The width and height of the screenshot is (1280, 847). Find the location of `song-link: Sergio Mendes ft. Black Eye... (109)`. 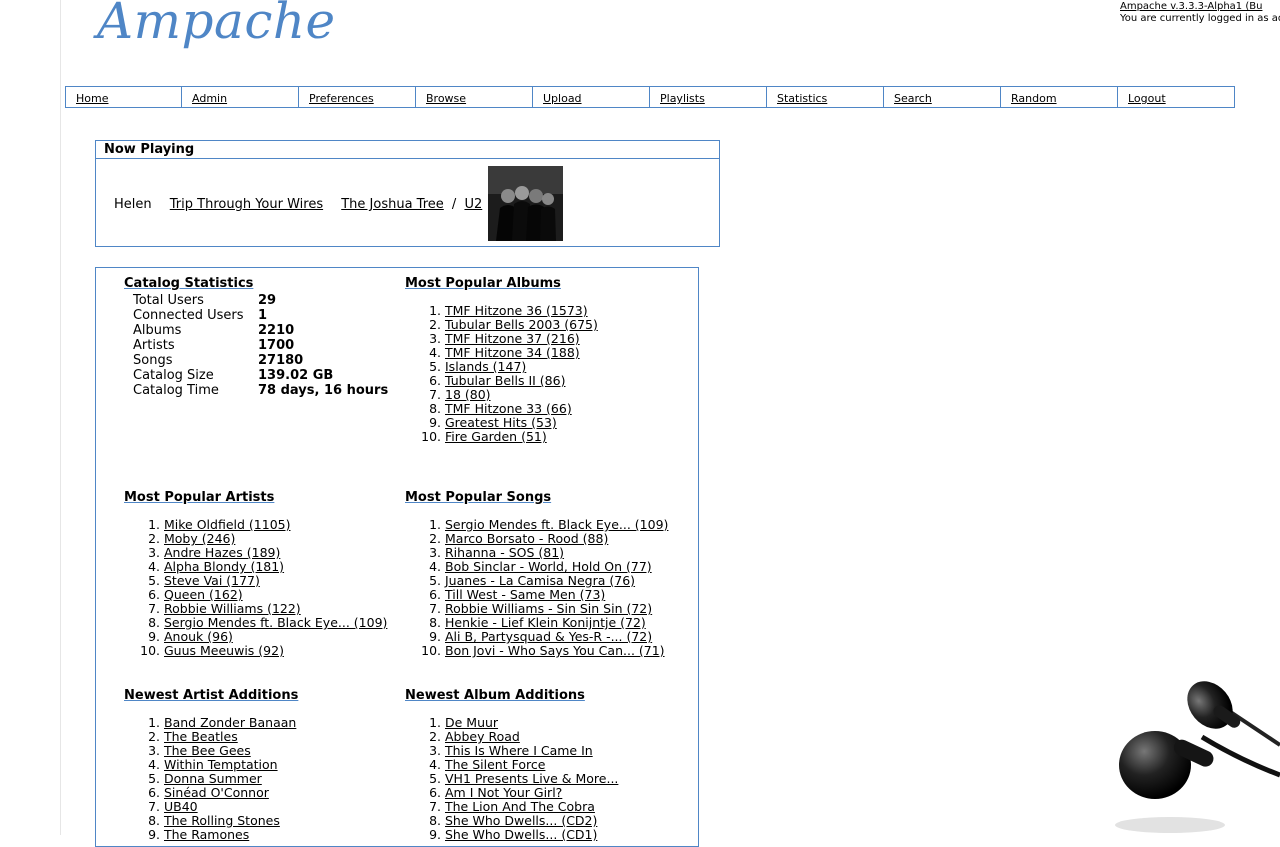

song-link: Sergio Mendes ft. Black Eye... (109) is located at coordinates (556, 524).